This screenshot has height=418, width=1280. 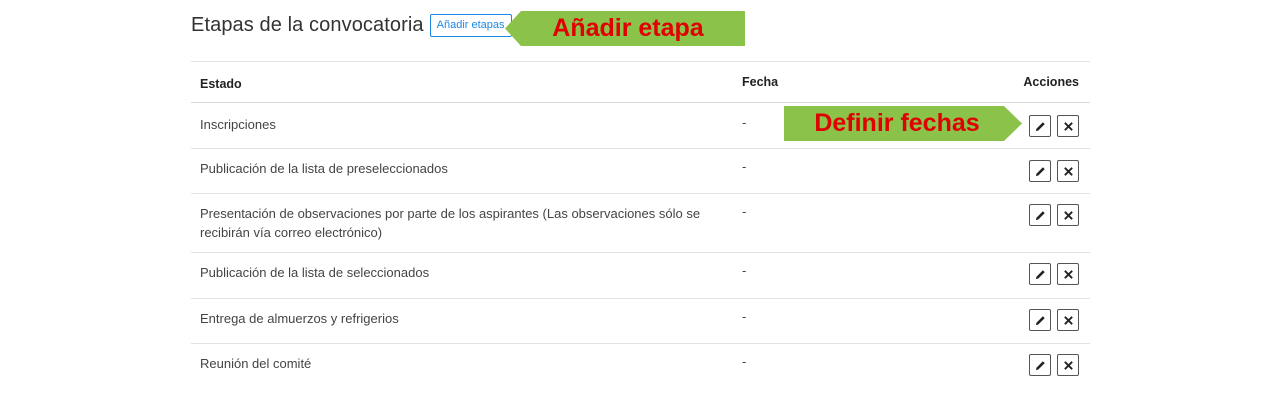 What do you see at coordinates (640, 321) in the screenshot?
I see `table-row: Entrega de almuerzos y refrigerios -` at bounding box center [640, 321].